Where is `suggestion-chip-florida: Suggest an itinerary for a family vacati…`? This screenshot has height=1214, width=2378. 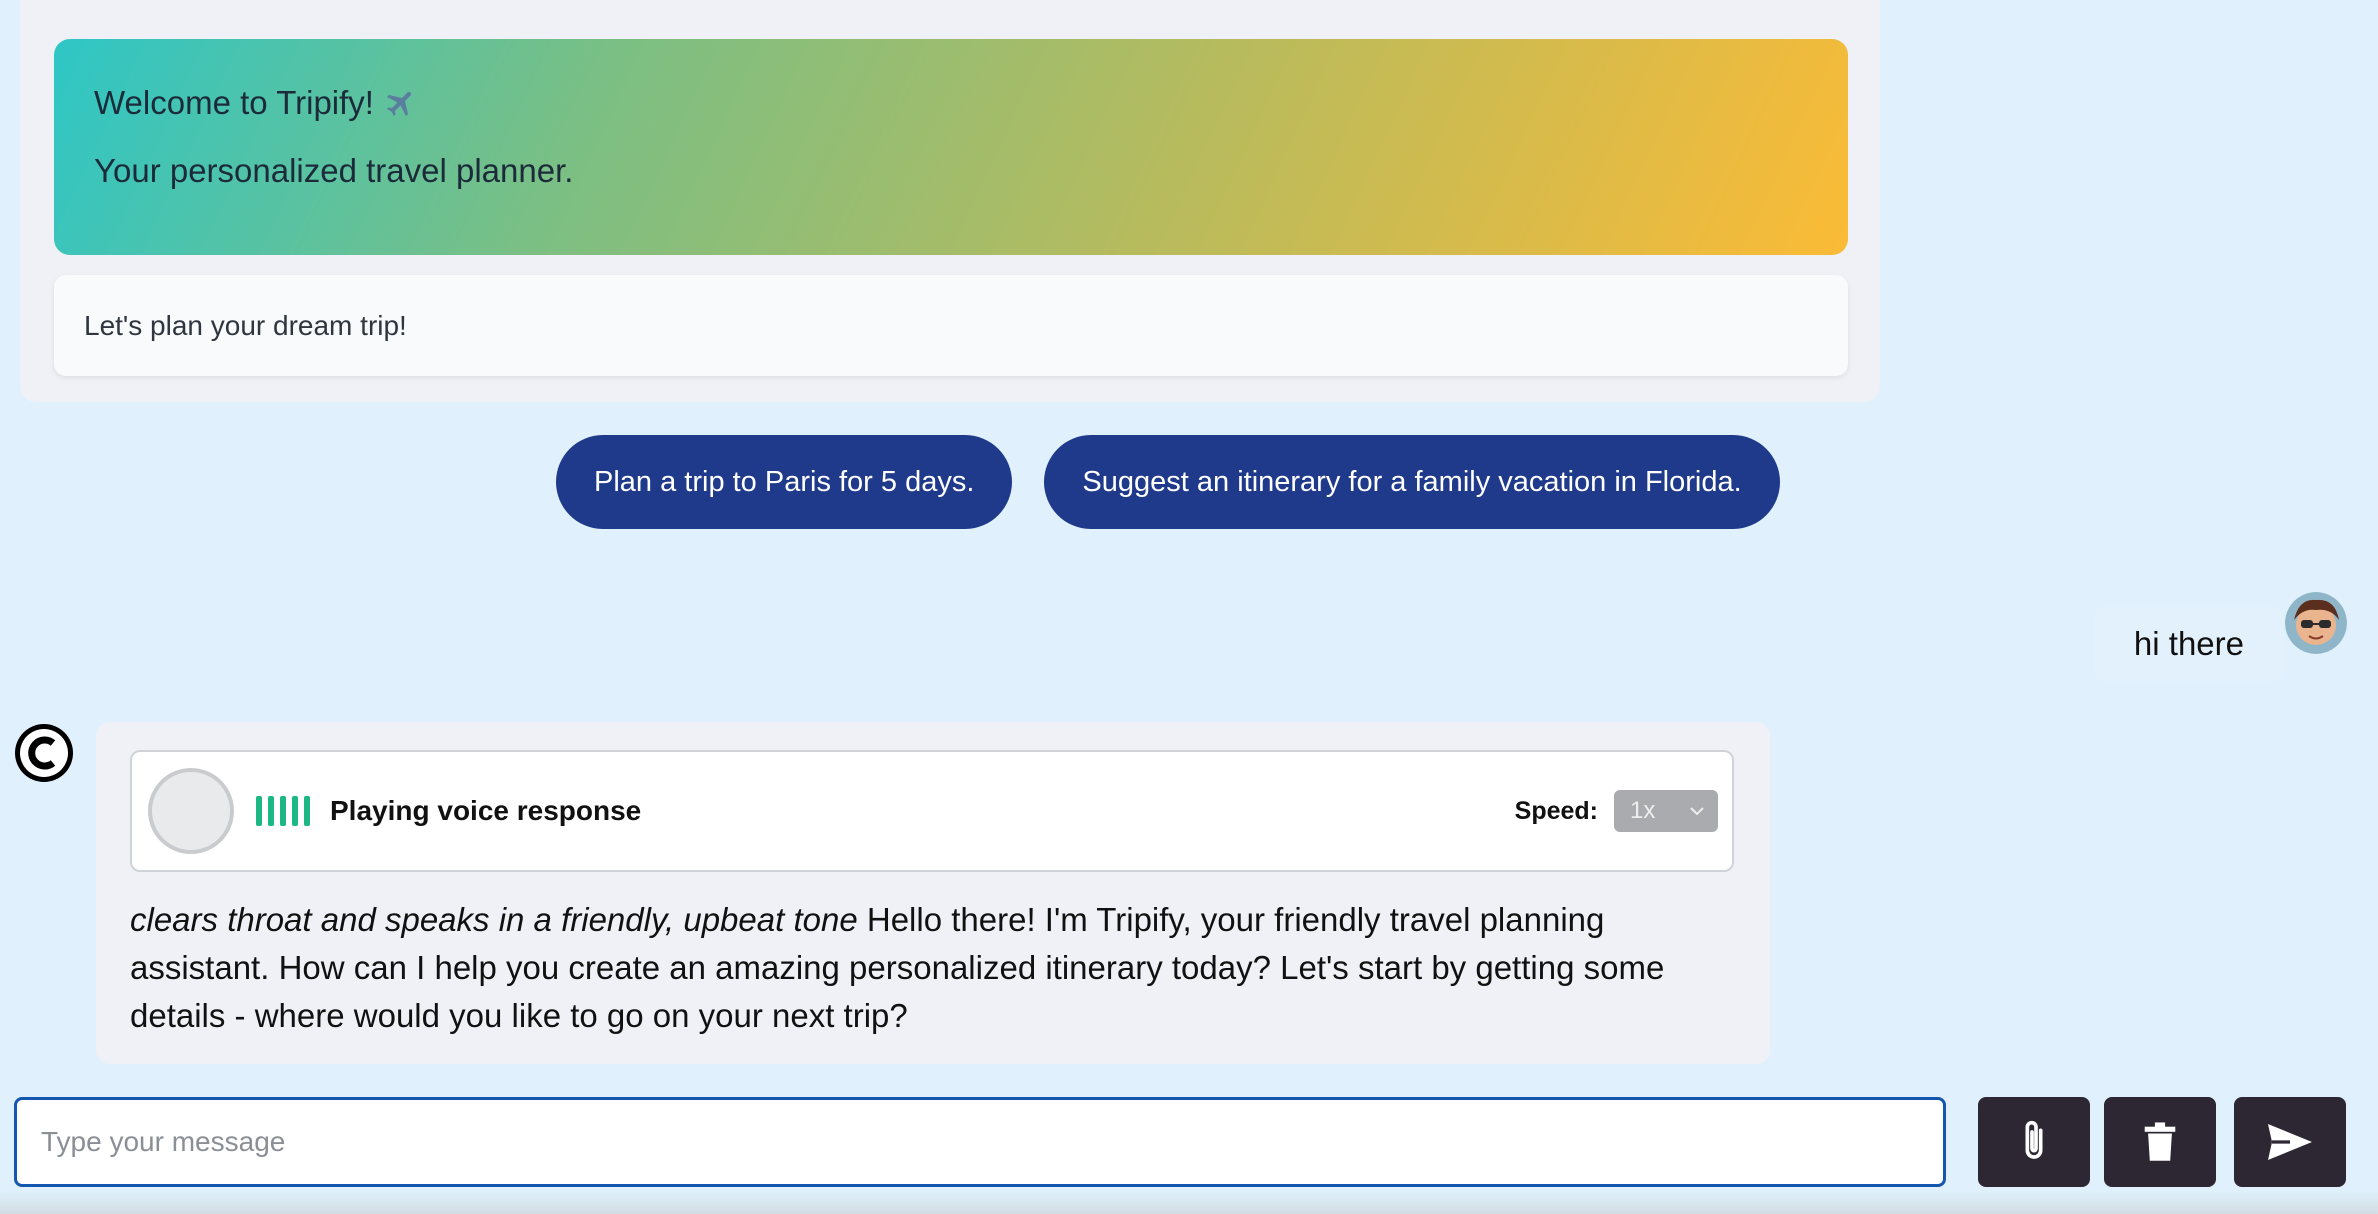
suggestion-chip-florida: Suggest an itinerary for a family vacati… is located at coordinates (1412, 482).